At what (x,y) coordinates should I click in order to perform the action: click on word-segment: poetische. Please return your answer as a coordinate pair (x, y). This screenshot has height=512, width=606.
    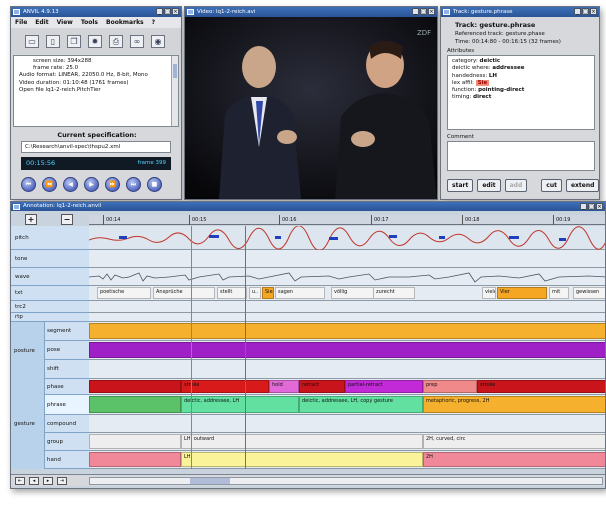
    Looking at the image, I should click on (124, 293).